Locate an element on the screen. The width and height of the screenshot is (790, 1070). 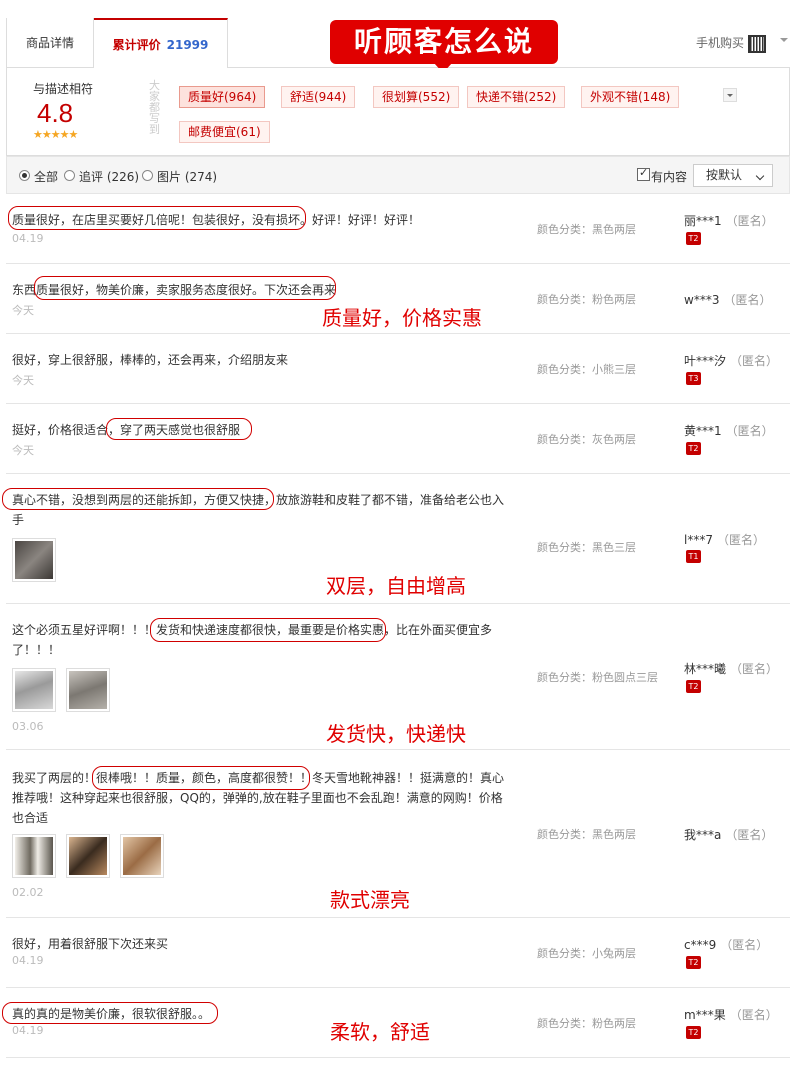
filter-all-label: 全部 is located at coordinates (46, 177).